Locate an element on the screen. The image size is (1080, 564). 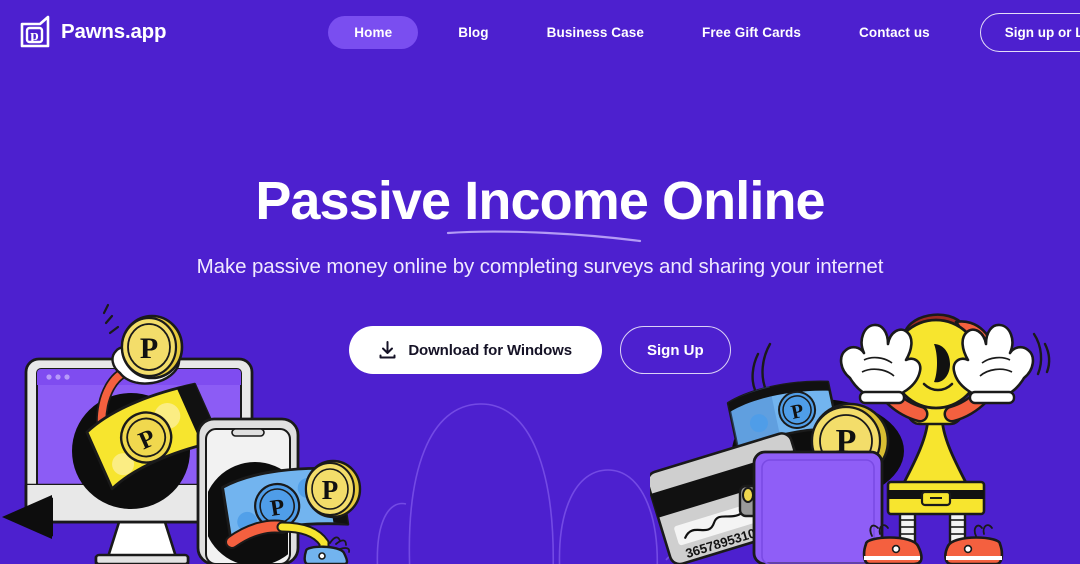
pawns-logo-icon: p is located at coordinates (35, 31).